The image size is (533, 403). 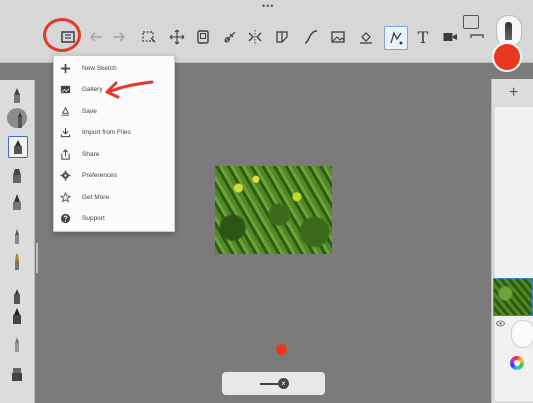 What do you see at coordinates (89, 111) in the screenshot?
I see `menu-item-label: Save` at bounding box center [89, 111].